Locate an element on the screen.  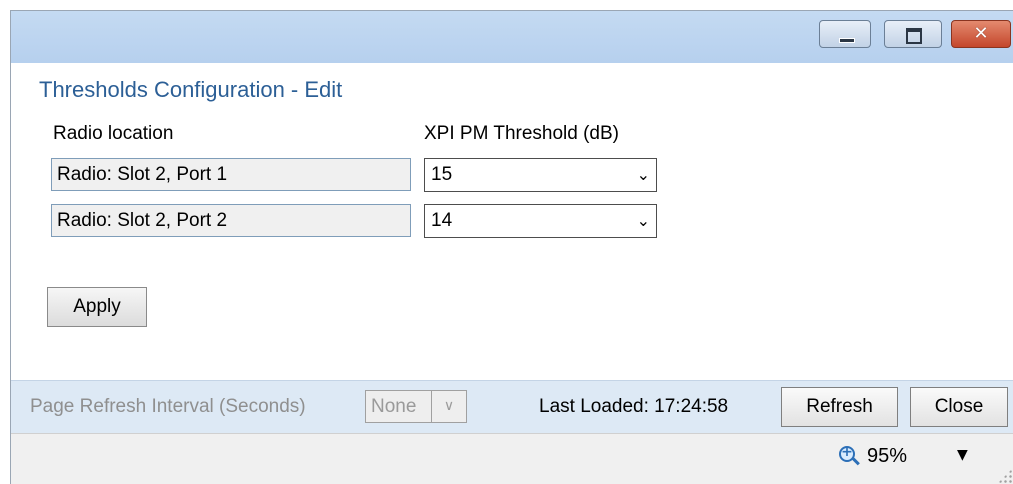
status-bar: 95% ▼ is located at coordinates (512, 458).